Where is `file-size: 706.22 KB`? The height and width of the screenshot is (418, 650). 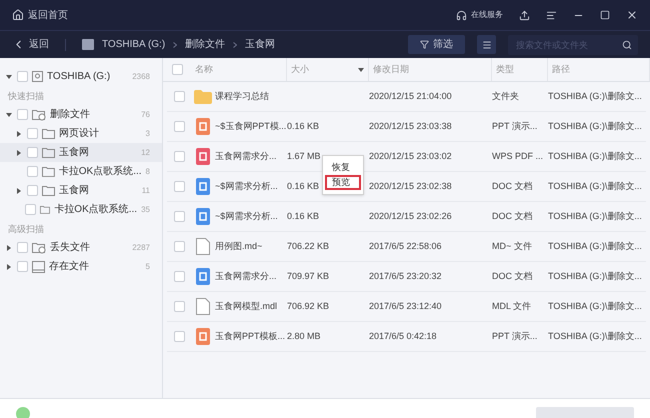 file-size: 706.22 KB is located at coordinates (308, 245).